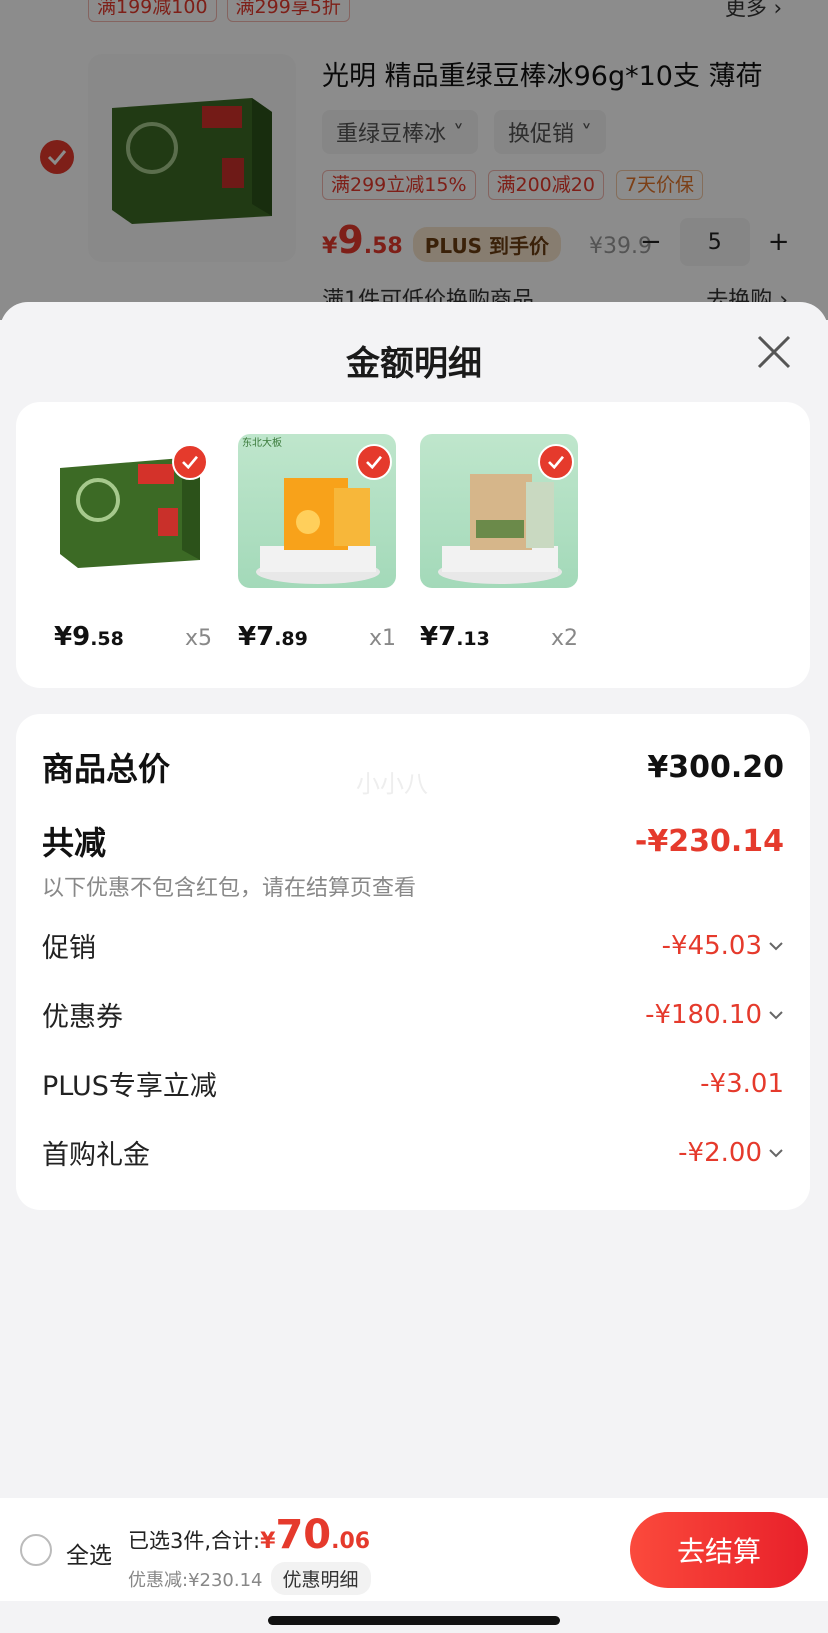  What do you see at coordinates (229, 888) in the screenshot?
I see `discount-note: 以下优惠不包含红包，请在结算页查看` at bounding box center [229, 888].